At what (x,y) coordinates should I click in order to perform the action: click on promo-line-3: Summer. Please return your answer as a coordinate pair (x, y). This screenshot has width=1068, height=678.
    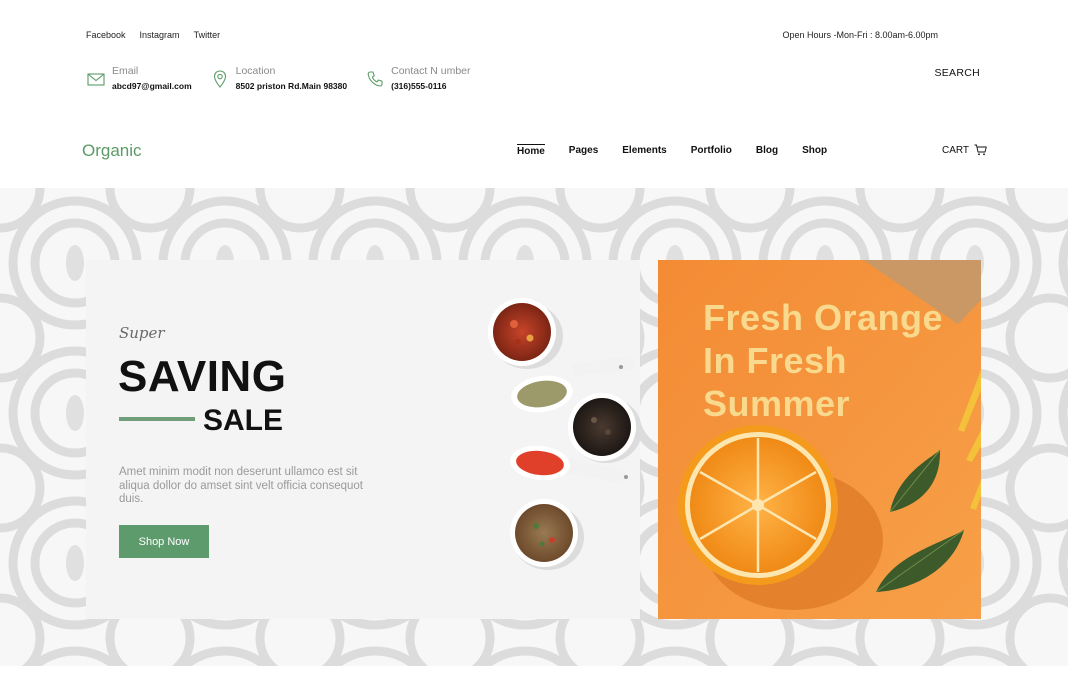
    Looking at the image, I should click on (777, 403).